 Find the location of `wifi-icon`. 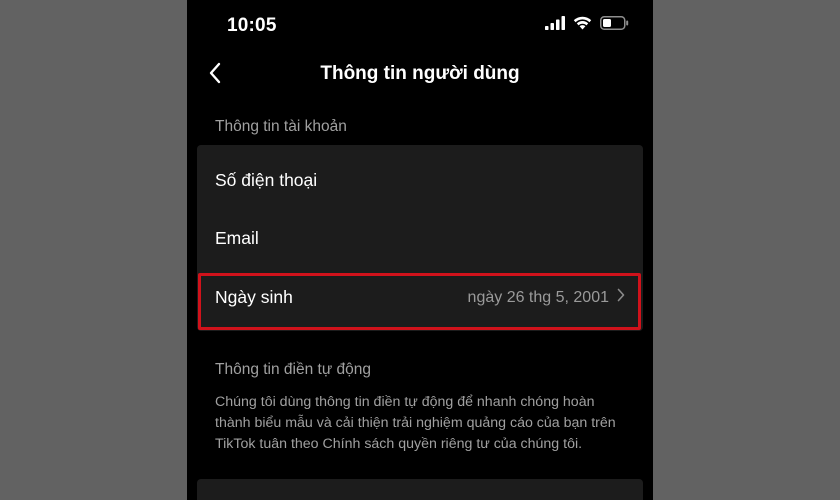

wifi-icon is located at coordinates (582, 25).